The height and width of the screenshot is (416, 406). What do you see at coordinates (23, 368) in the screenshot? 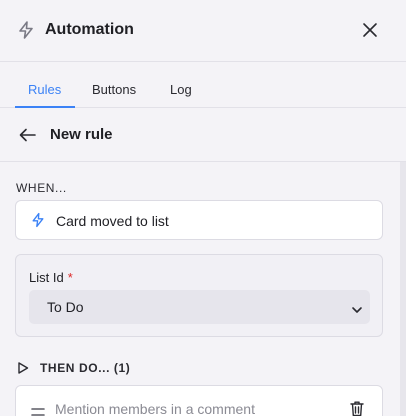
I see `play-icon` at bounding box center [23, 368].